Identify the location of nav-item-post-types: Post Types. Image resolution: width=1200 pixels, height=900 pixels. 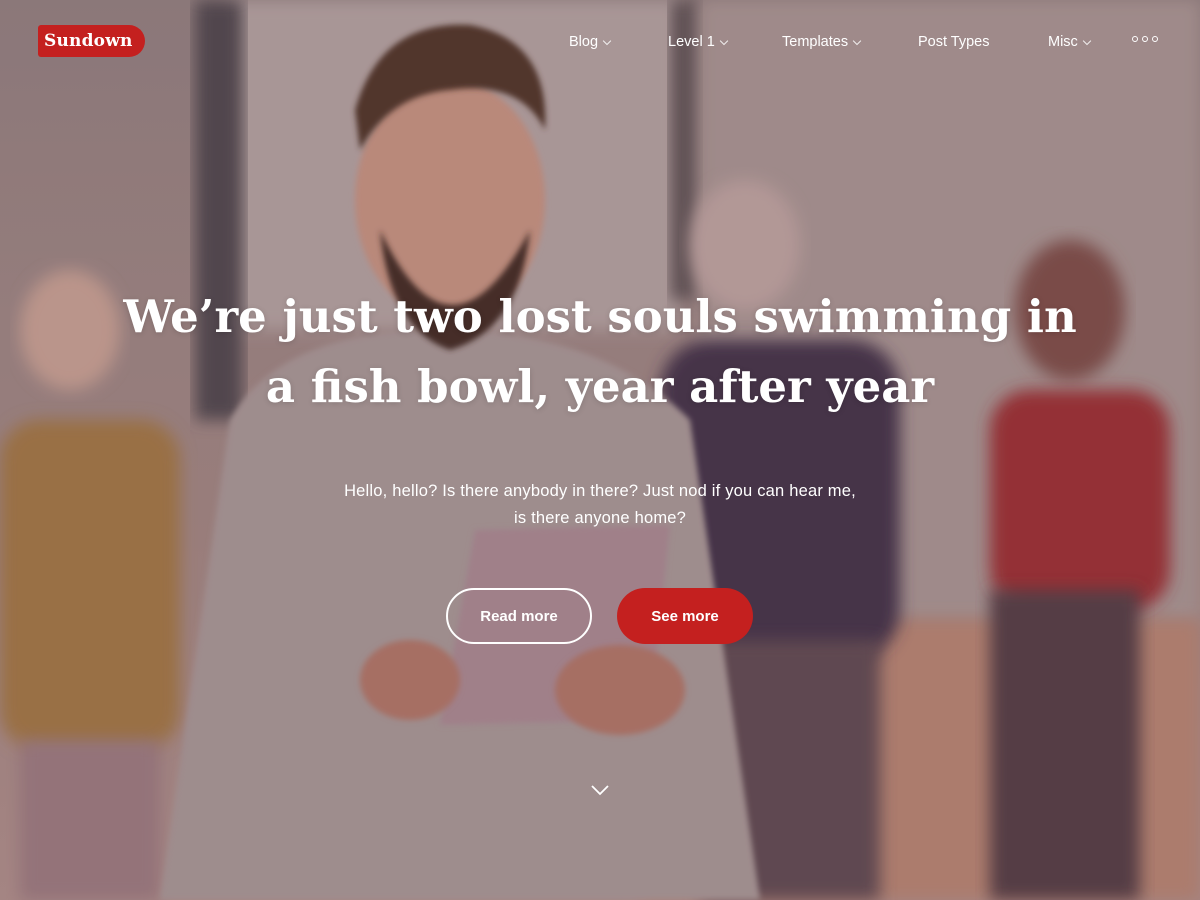
(953, 42).